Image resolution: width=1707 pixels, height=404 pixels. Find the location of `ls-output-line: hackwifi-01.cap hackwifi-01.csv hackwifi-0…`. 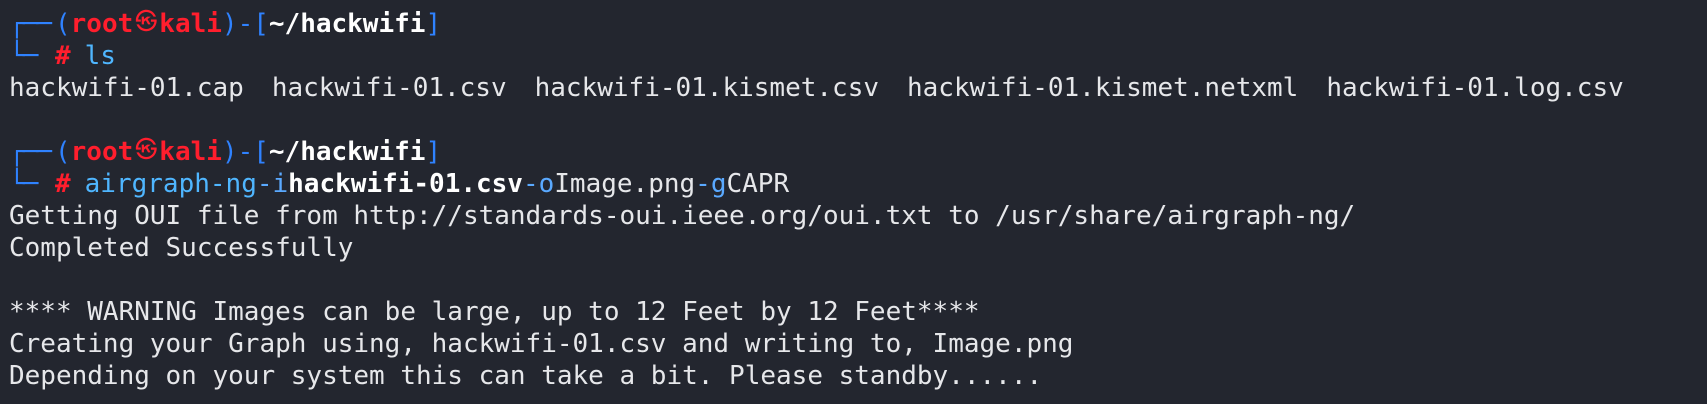

ls-output-line: hackwifi-01.cap hackwifi-01.csv hackwifi-0… is located at coordinates (858, 88).